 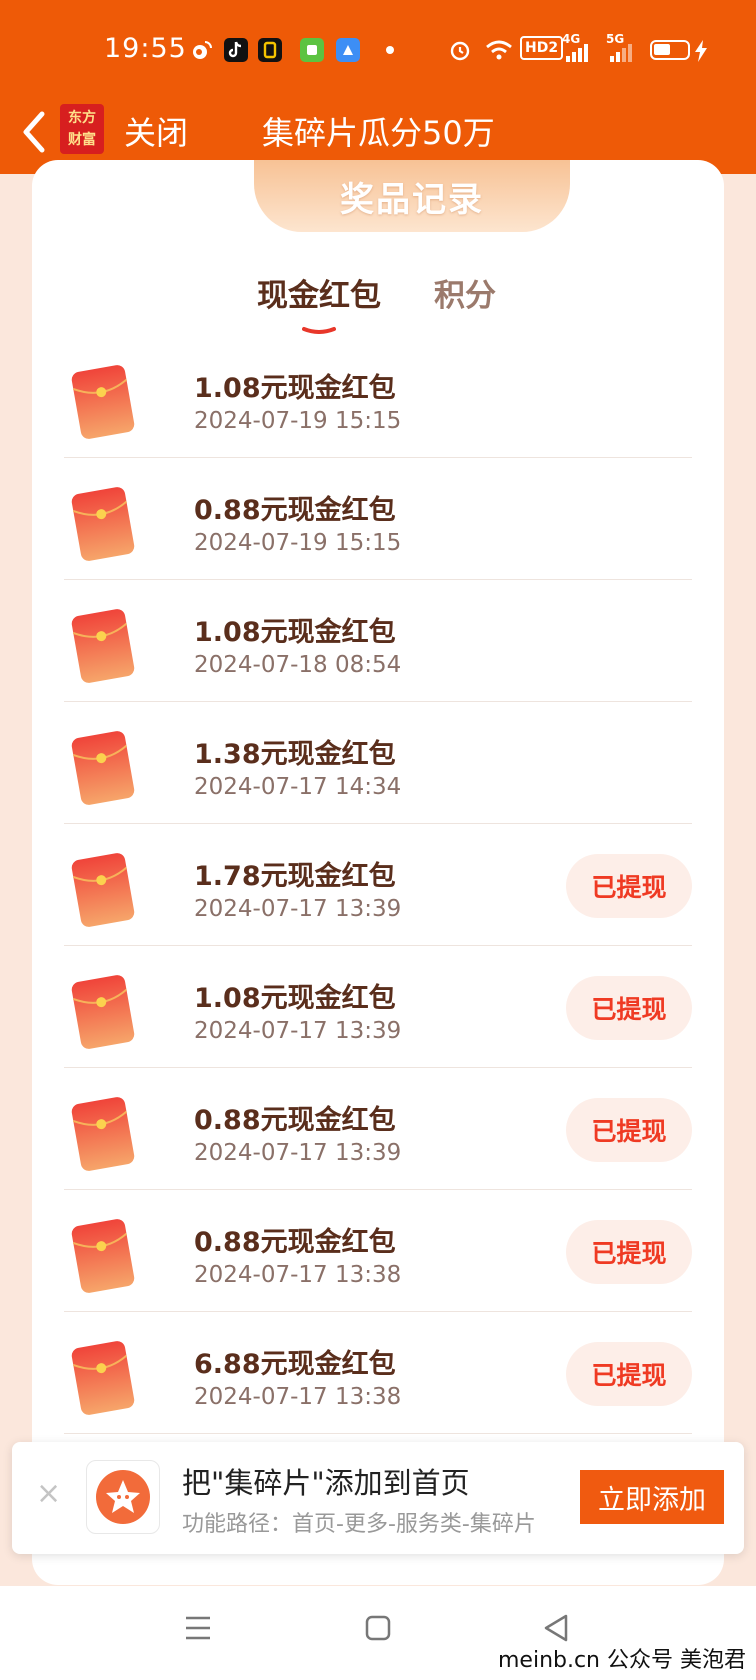 I want to click on status-bar: 19:55 HD2 4G 5G, so click(x=378, y=50).